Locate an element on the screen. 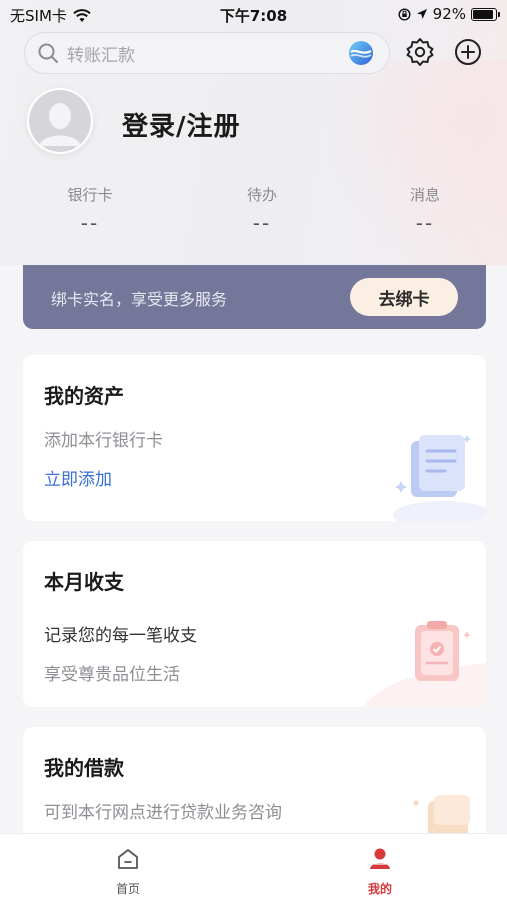 The width and height of the screenshot is (507, 900). stat-label: 银行卡 is located at coordinates (90, 195).